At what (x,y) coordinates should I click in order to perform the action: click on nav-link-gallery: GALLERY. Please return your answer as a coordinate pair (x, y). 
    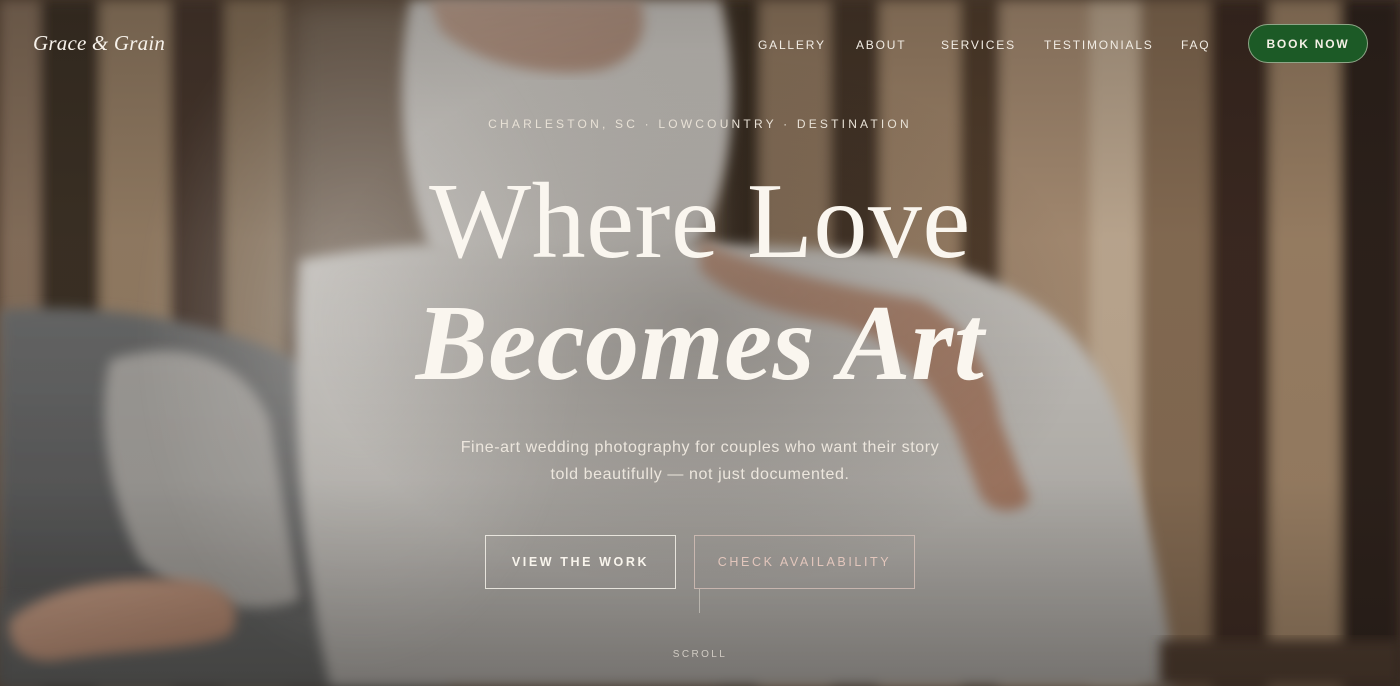
    Looking at the image, I should click on (792, 45).